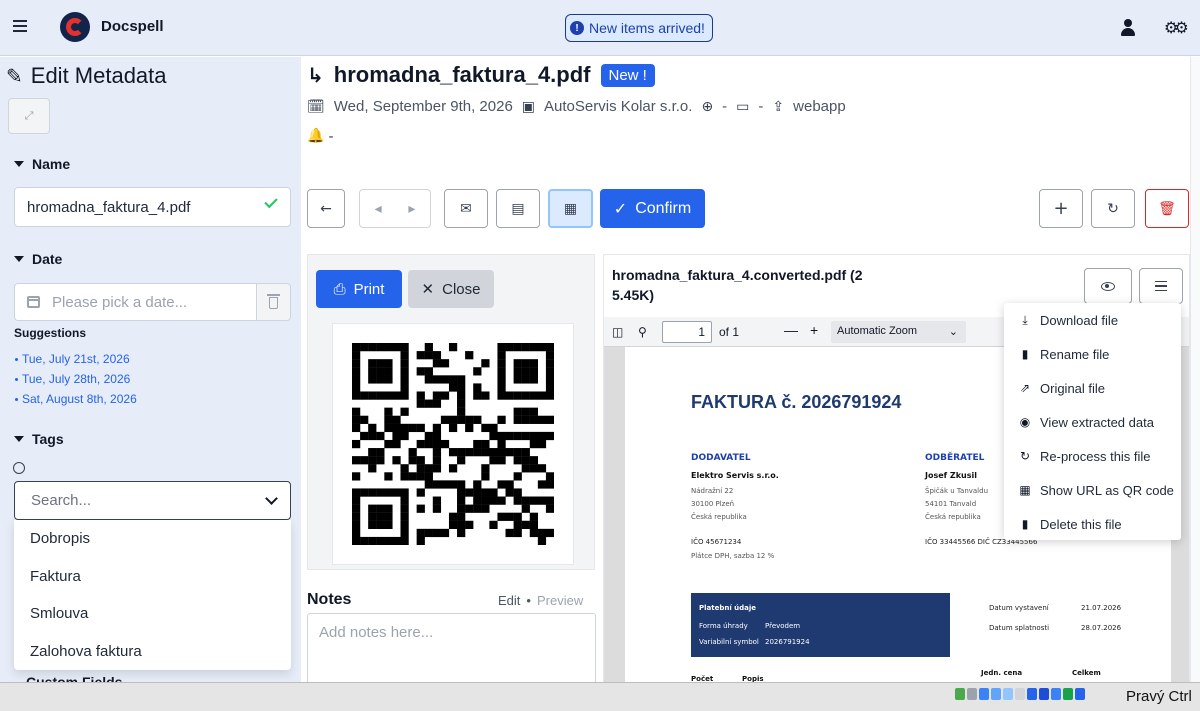 This screenshot has width=1200, height=711. I want to click on menu-view-extracted-data: ◉ View extracted data, so click(1092, 422).